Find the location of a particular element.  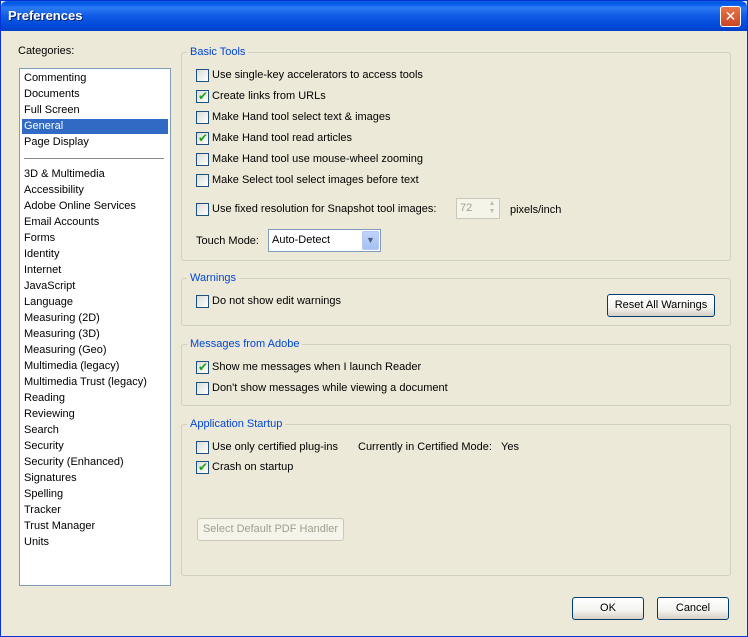

category-item-search: Search is located at coordinates (95, 430).